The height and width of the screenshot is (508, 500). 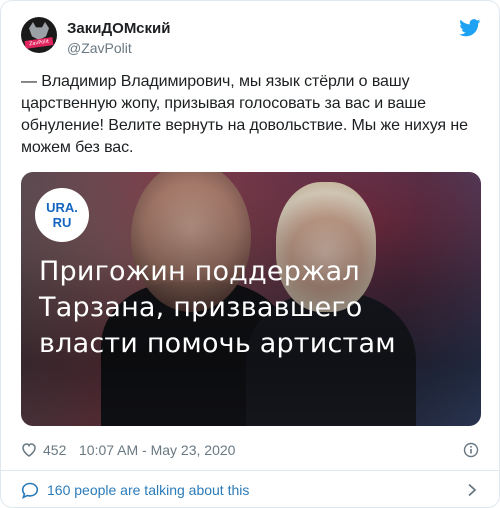 What do you see at coordinates (251, 450) in the screenshot?
I see `tweet-meta: 452 10:07 AM - May 23, 2020` at bounding box center [251, 450].